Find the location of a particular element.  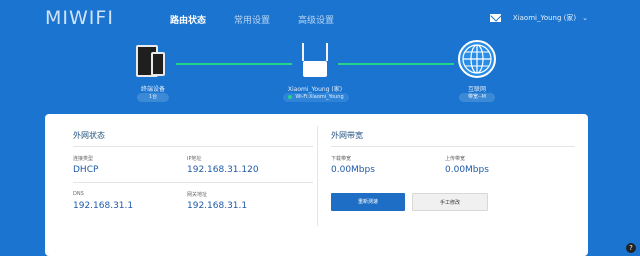

internet-status-badge: 带宽--M is located at coordinates (477, 97).